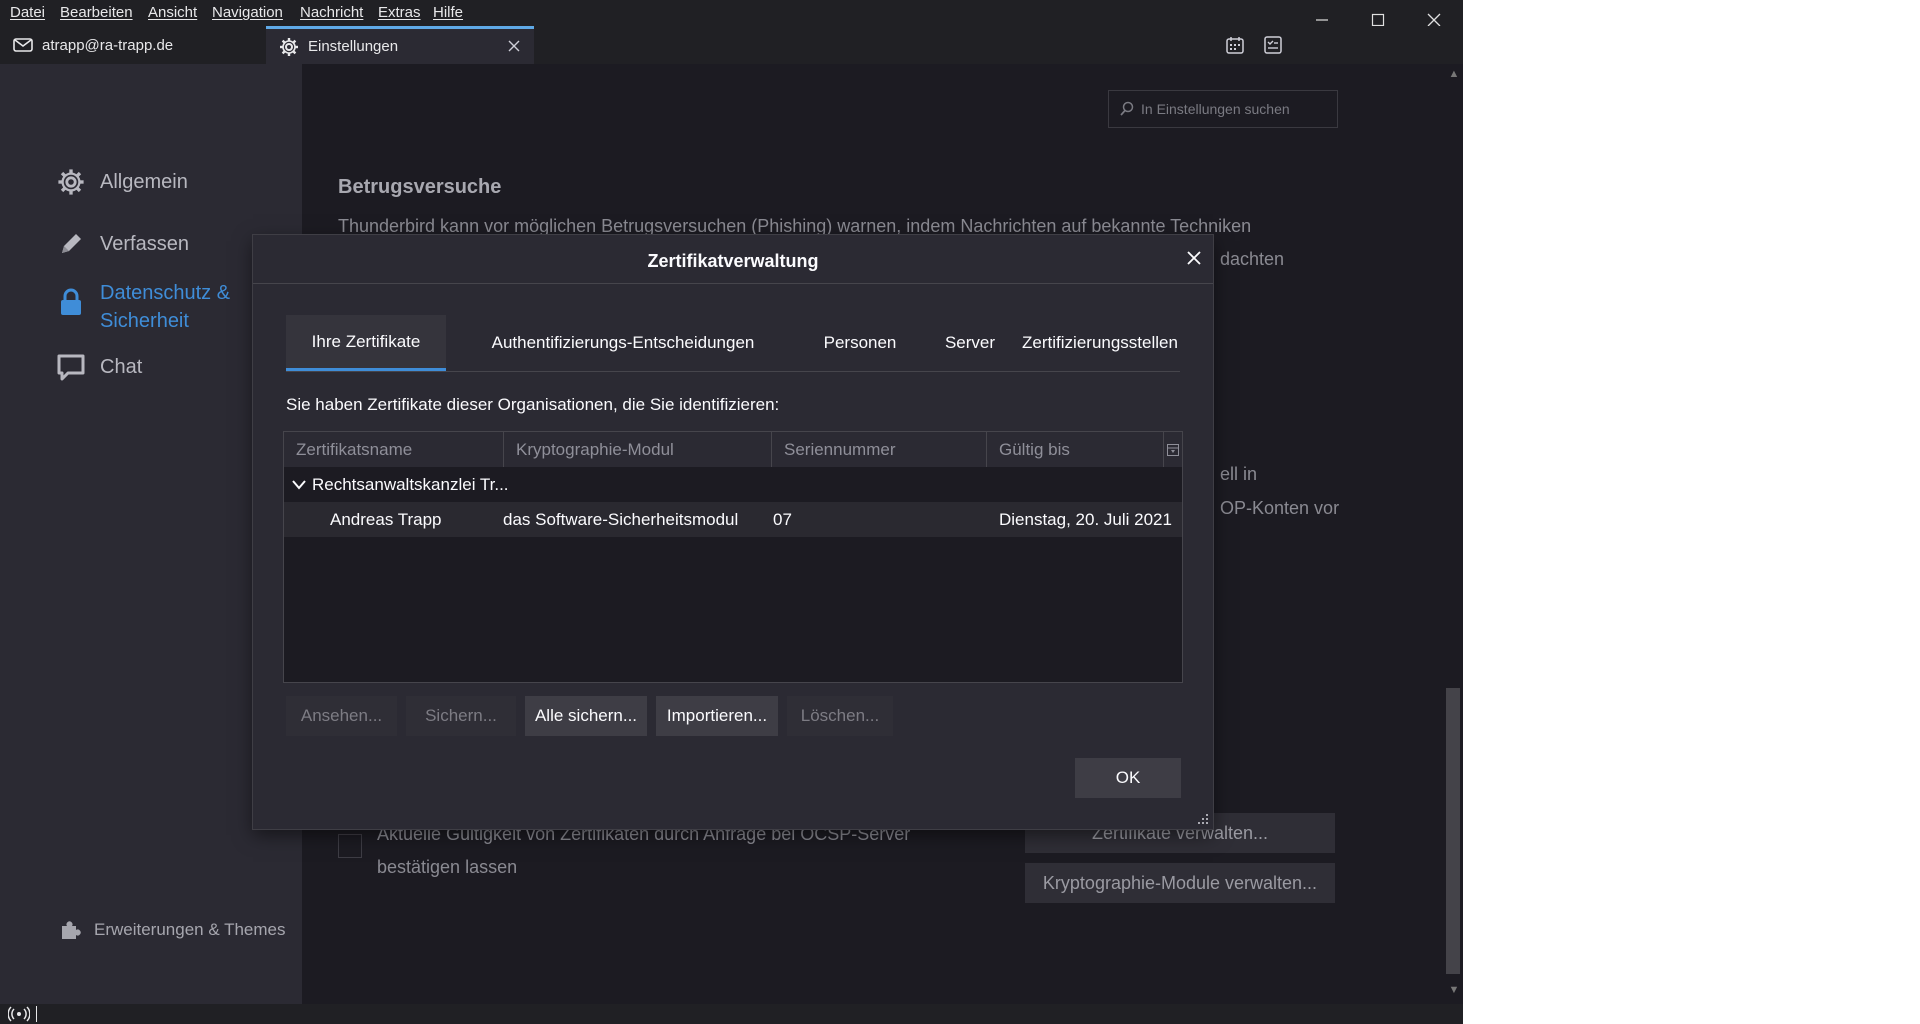  What do you see at coordinates (1235, 45) in the screenshot?
I see `calendar-icon` at bounding box center [1235, 45].